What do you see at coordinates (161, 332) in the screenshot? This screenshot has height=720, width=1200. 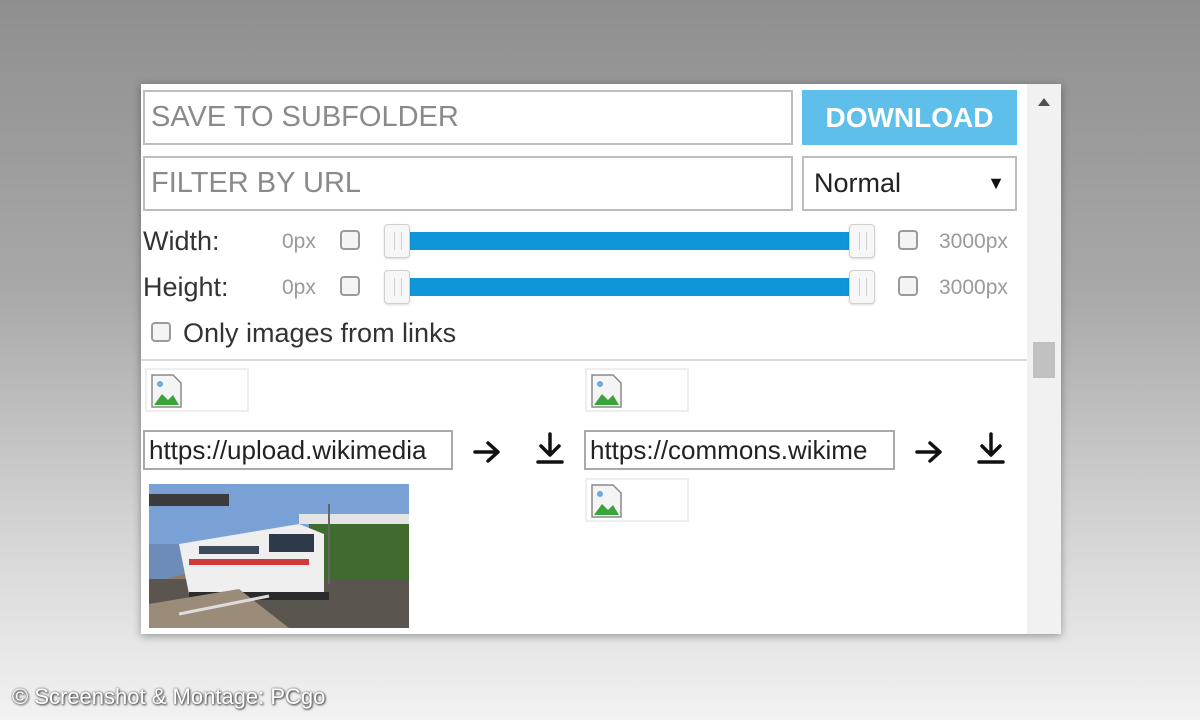 I see `only-links-checkbox` at bounding box center [161, 332].